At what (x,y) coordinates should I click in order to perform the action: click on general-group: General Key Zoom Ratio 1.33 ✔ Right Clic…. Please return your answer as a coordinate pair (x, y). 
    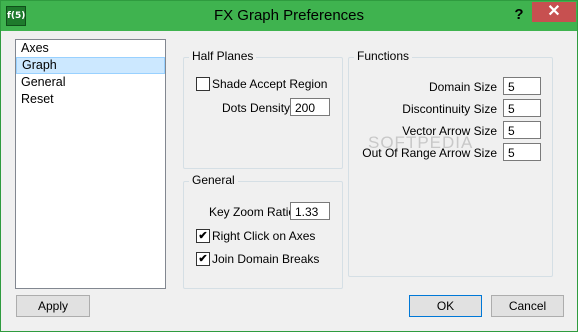
    Looking at the image, I should click on (263, 231).